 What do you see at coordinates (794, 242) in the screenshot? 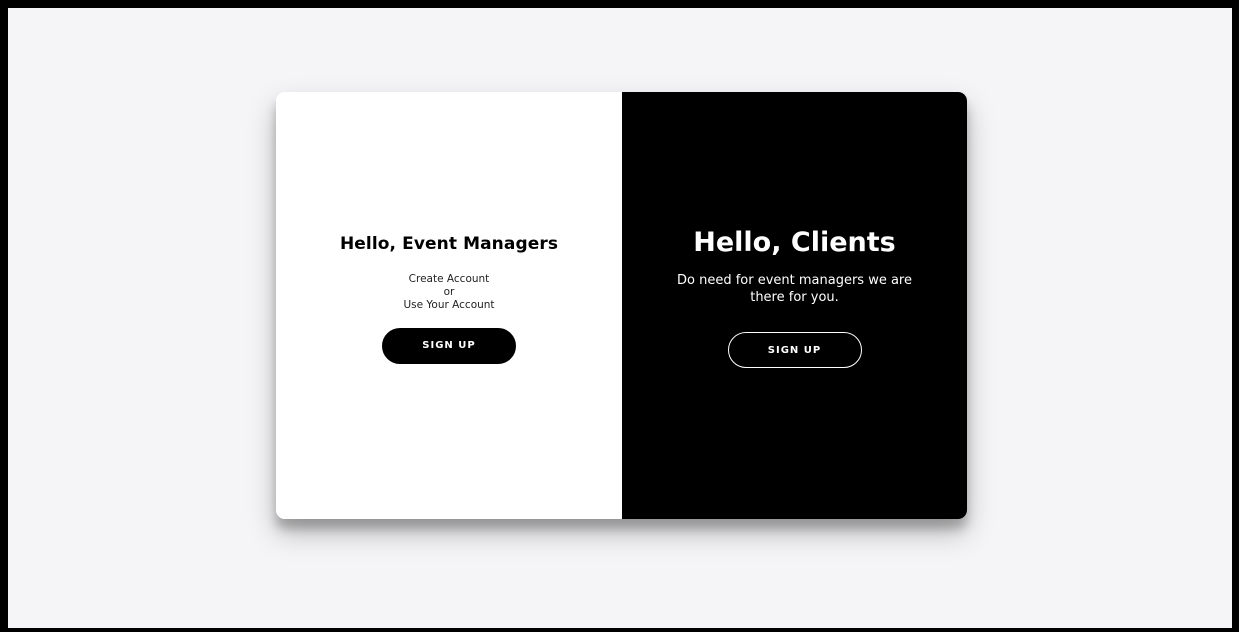
I see `clients-title: Hello, Clients` at bounding box center [794, 242].